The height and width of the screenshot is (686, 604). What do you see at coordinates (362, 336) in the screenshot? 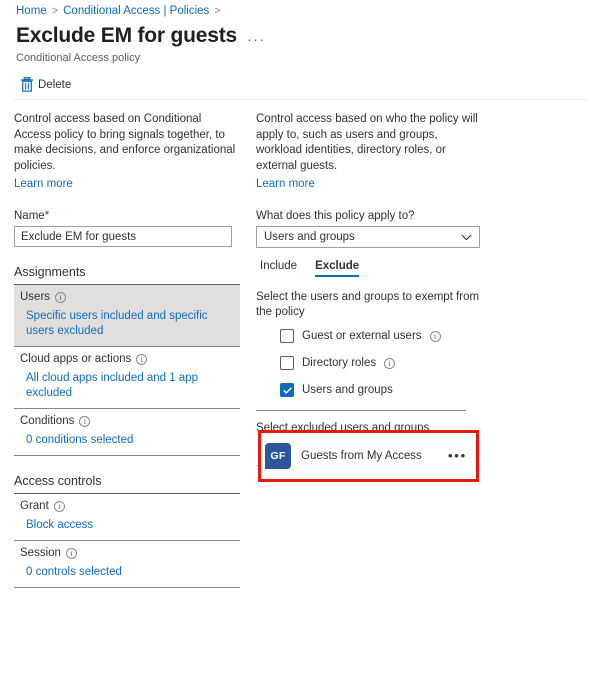
I see `checkbox-label-guest-or-external-users: Guest or external users` at bounding box center [362, 336].